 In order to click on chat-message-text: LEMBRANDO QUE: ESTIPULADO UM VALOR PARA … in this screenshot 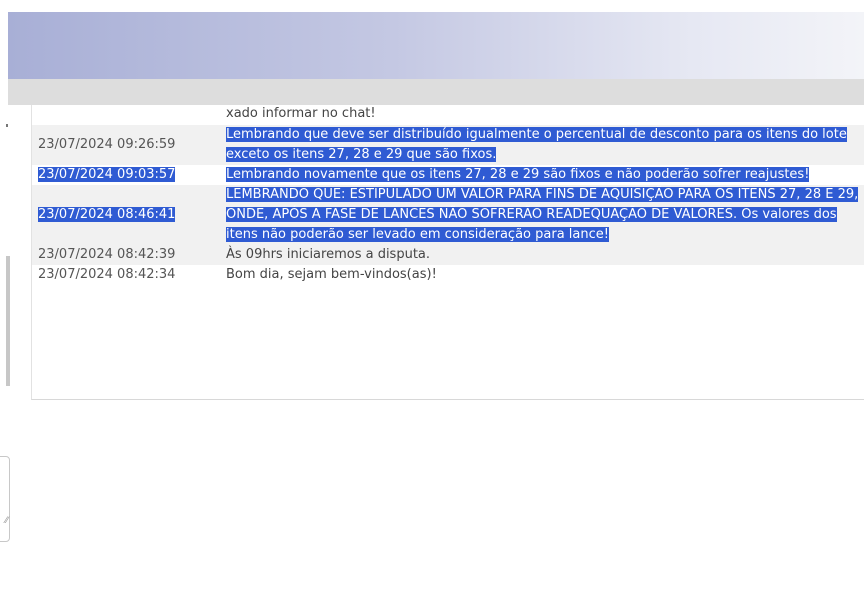, I will do `click(542, 214)`.